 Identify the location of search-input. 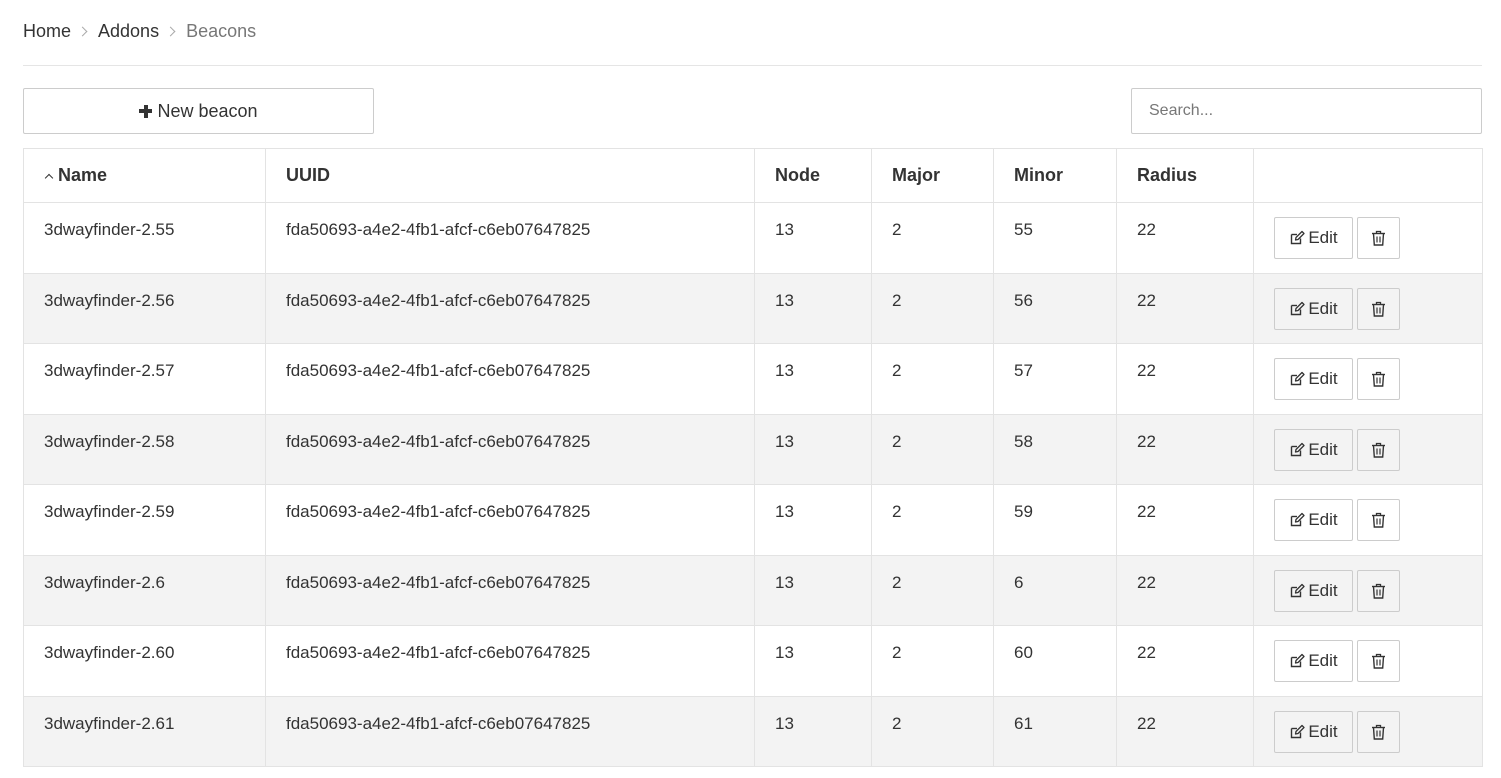
(1306, 111).